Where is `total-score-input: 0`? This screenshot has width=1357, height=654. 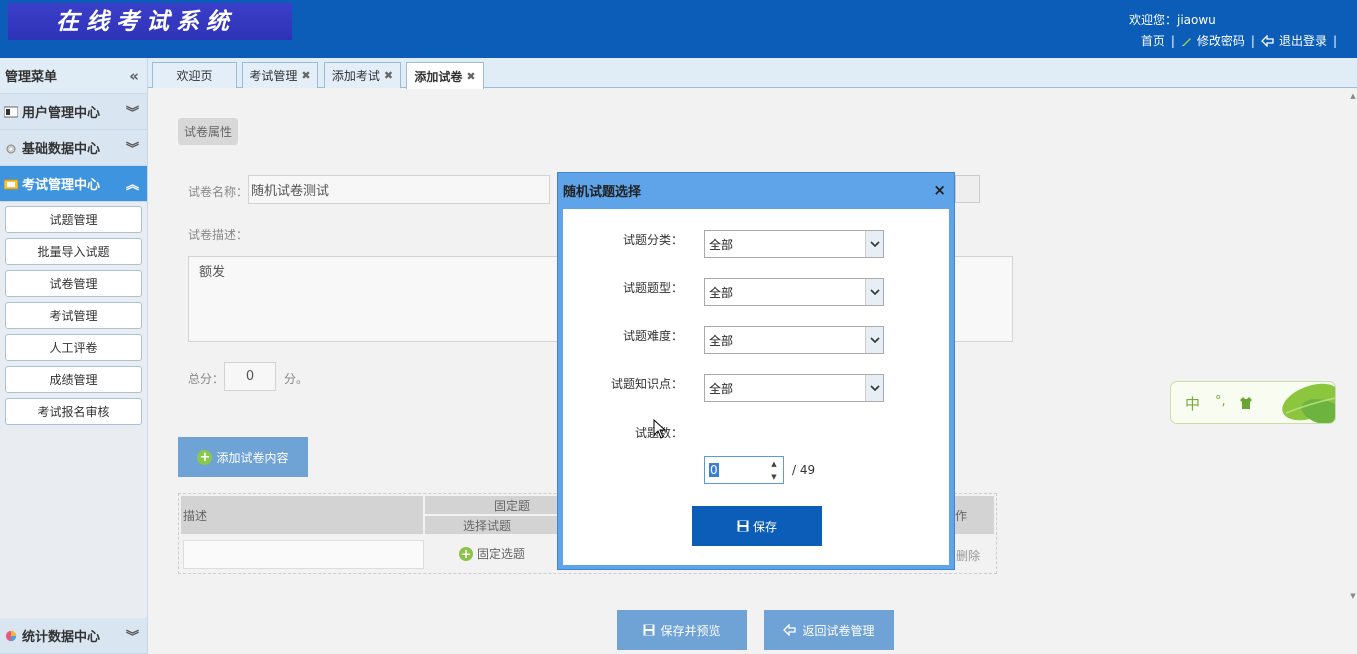
total-score-input: 0 is located at coordinates (250, 376).